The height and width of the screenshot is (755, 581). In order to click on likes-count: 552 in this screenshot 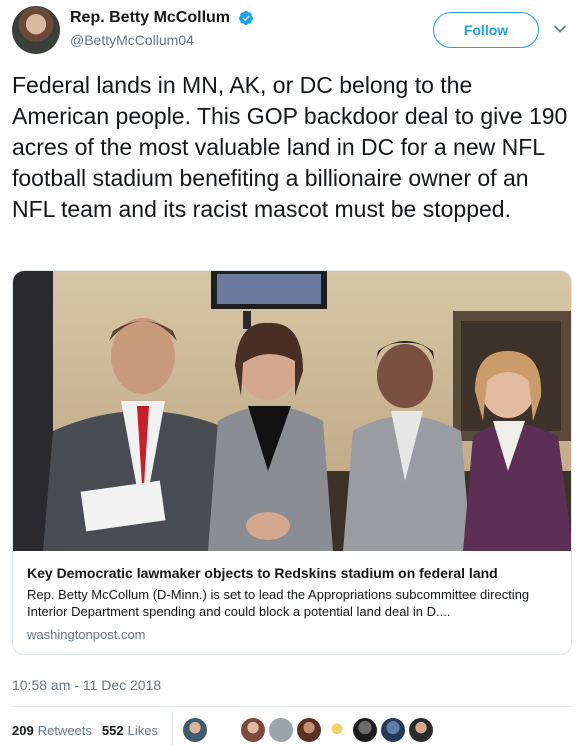, I will do `click(113, 730)`.